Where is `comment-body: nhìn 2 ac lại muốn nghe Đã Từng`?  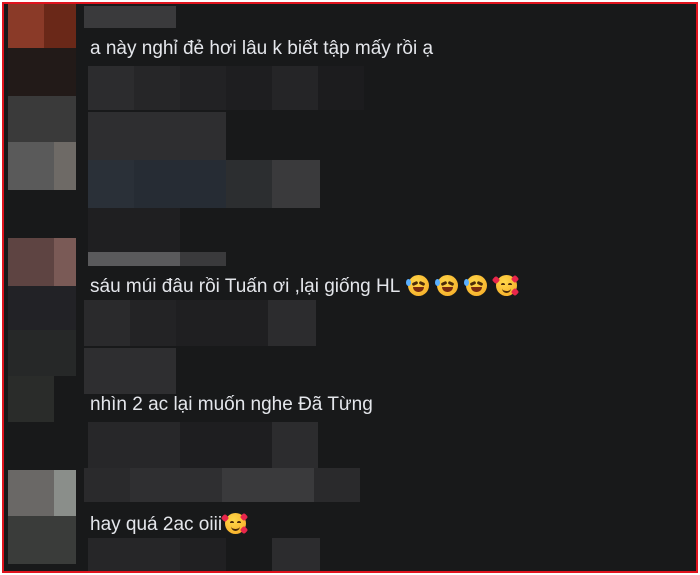 comment-body: nhìn 2 ac lại muốn nghe Đã Từng is located at coordinates (231, 404).